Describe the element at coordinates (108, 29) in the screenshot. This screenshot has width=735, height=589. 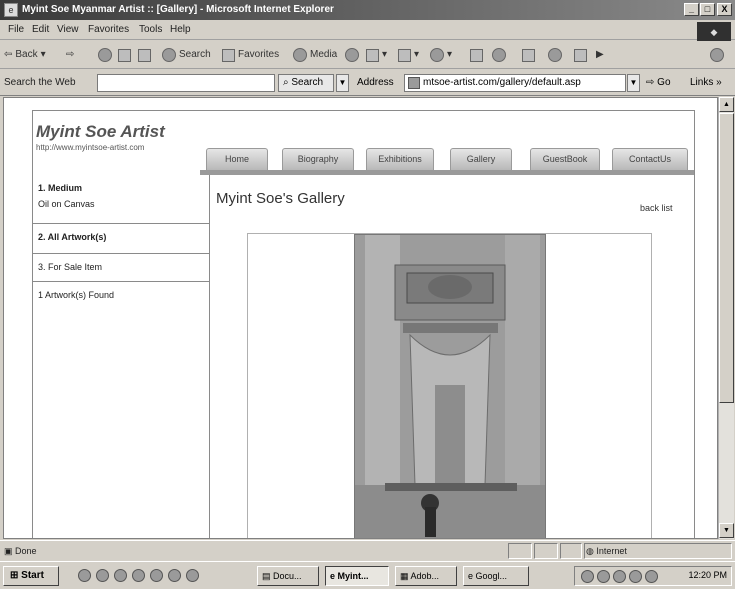
I see `menu-favorites: Favorites` at that location.